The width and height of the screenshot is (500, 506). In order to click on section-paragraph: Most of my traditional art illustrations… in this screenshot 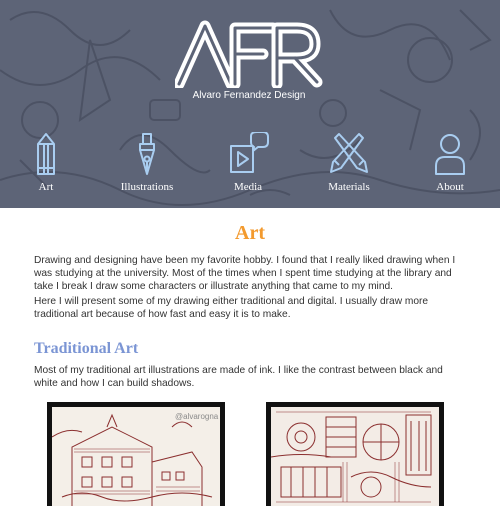, I will do `click(238, 377)`.